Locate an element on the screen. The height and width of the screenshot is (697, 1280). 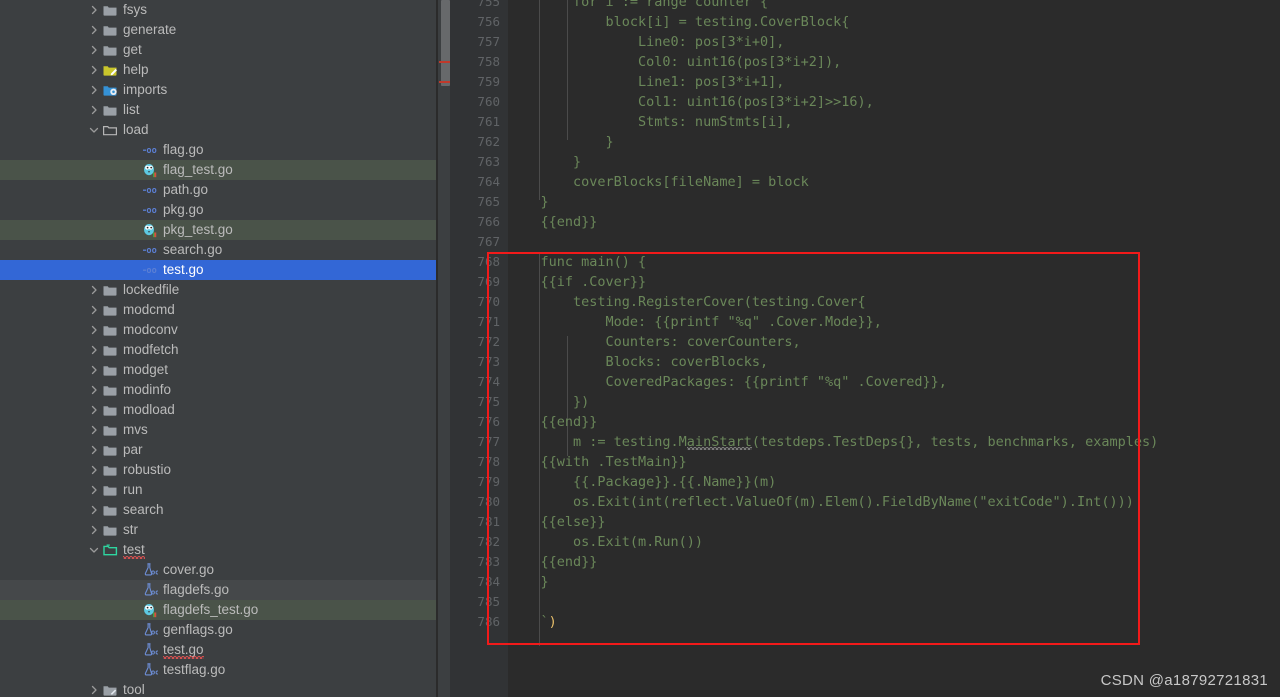
tree-folder-row: modload is located at coordinates (218, 410).